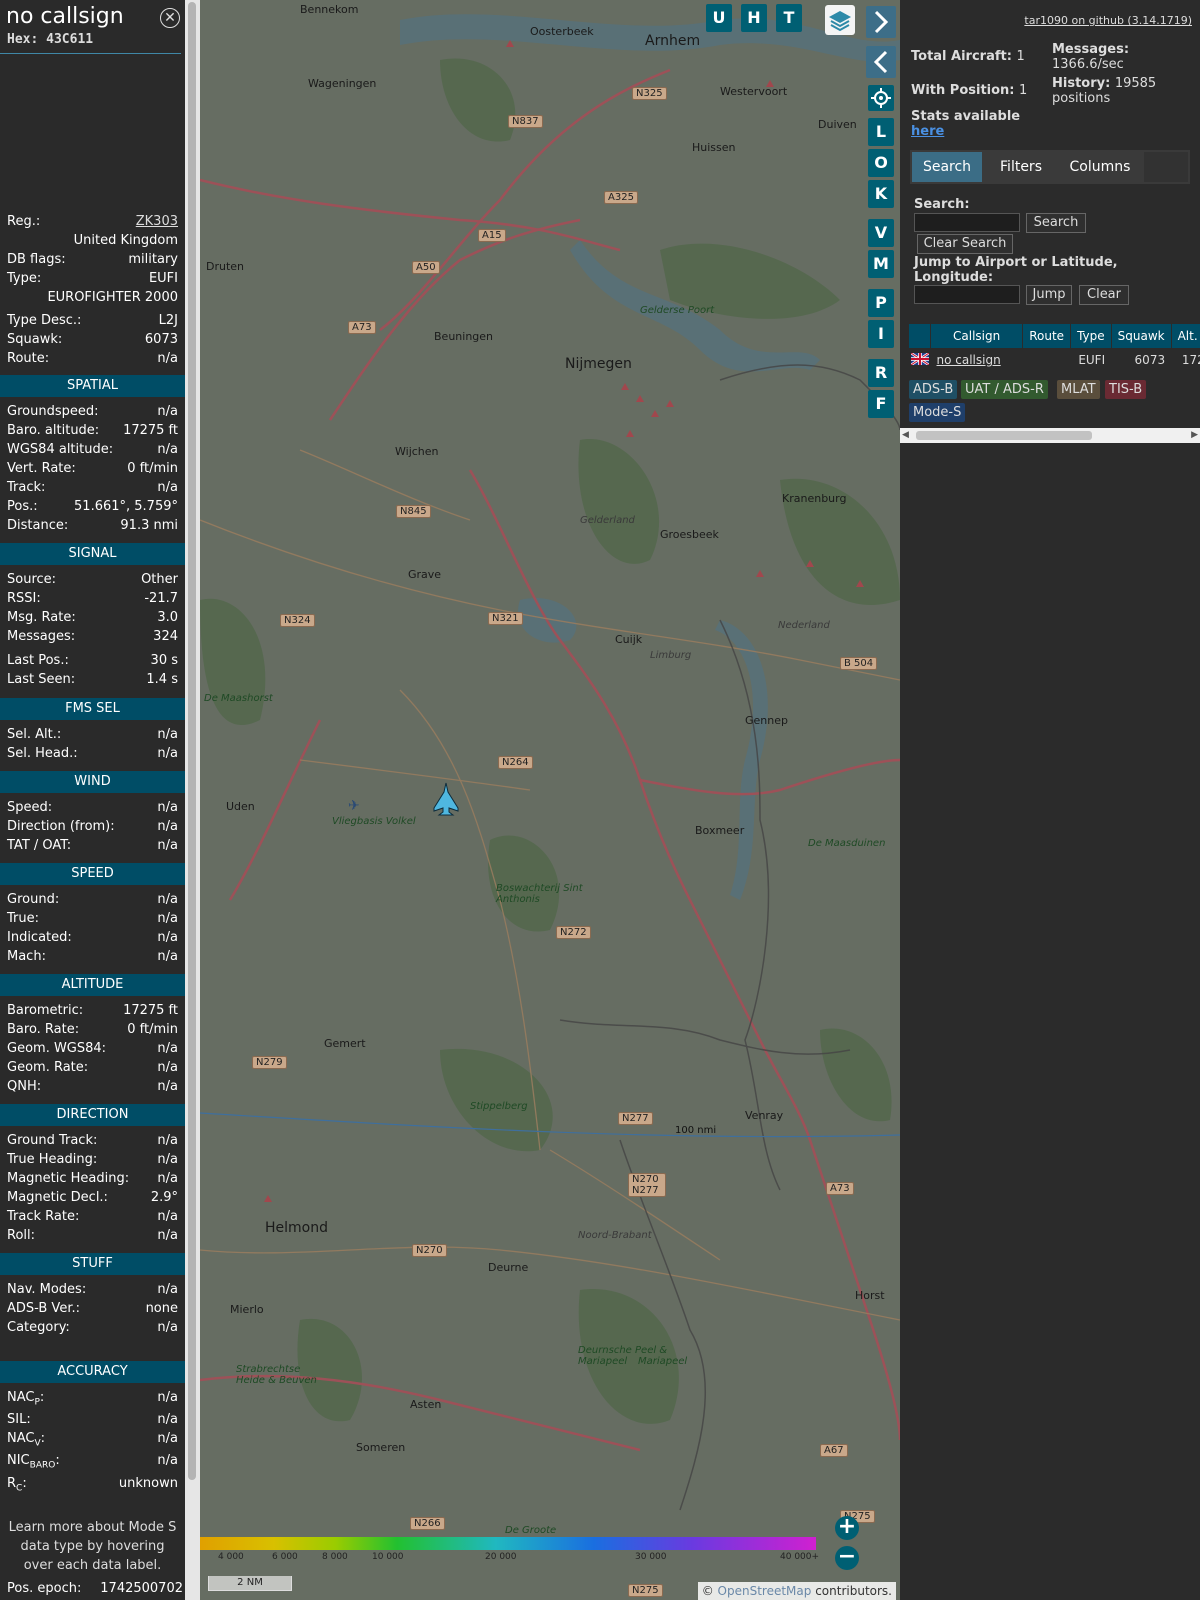 The width and height of the screenshot is (1200, 1600). Describe the element at coordinates (92, 468) in the screenshot. I see `vert-rate-row: Vert. Rate: 0 ft/min` at that location.